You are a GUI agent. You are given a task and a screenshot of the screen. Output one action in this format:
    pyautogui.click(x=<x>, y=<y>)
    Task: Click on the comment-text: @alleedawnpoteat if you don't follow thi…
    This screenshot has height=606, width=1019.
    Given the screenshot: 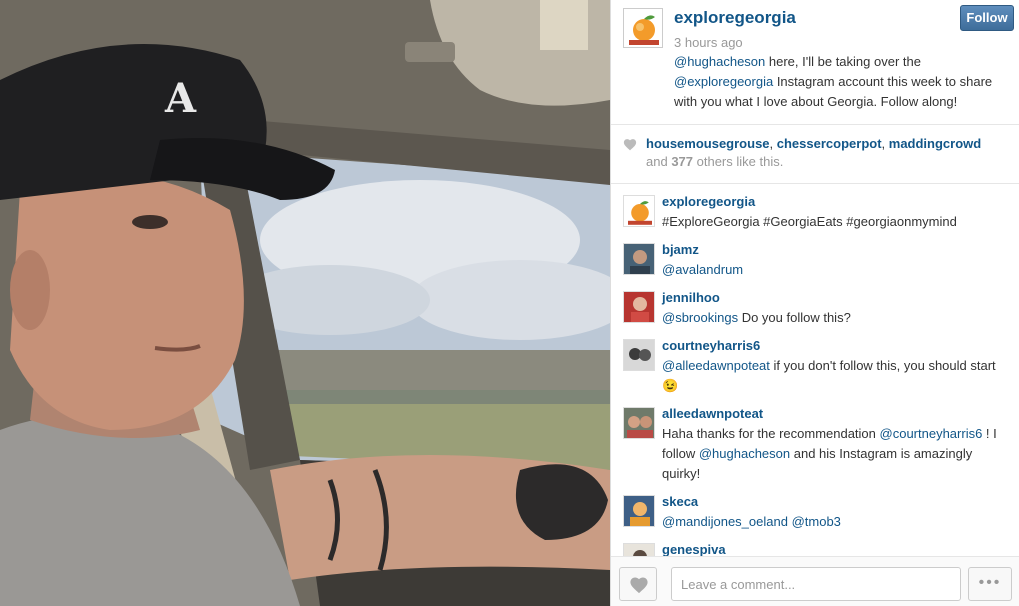 What is the action you would take?
    pyautogui.click(x=832, y=376)
    